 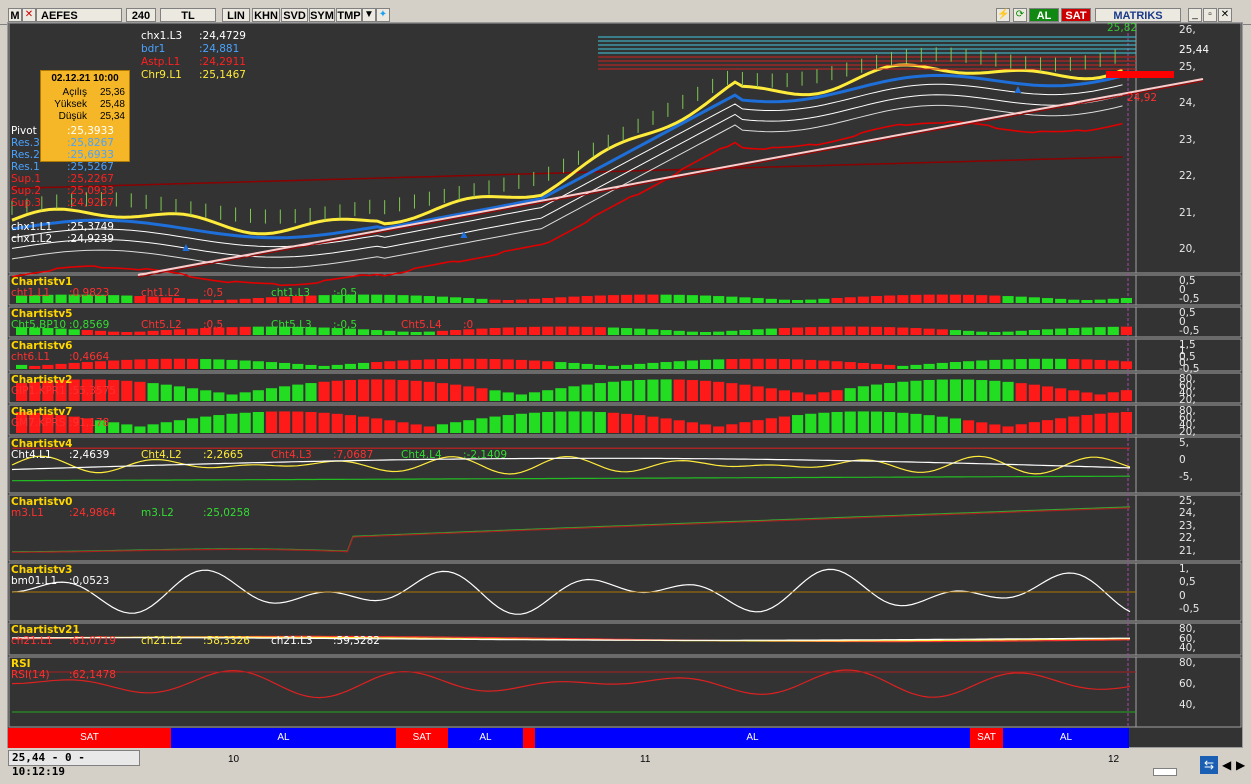 I want to click on signal-al-segment: AL, so click(x=1066, y=738).